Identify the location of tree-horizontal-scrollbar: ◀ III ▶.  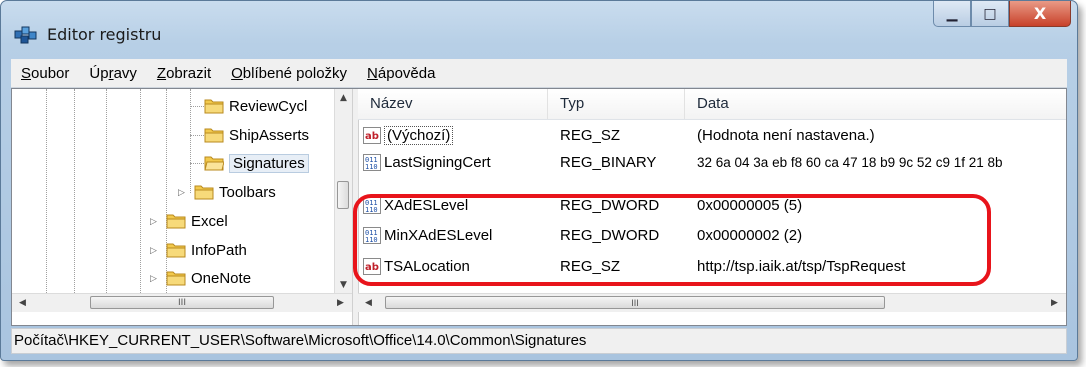
(182, 302).